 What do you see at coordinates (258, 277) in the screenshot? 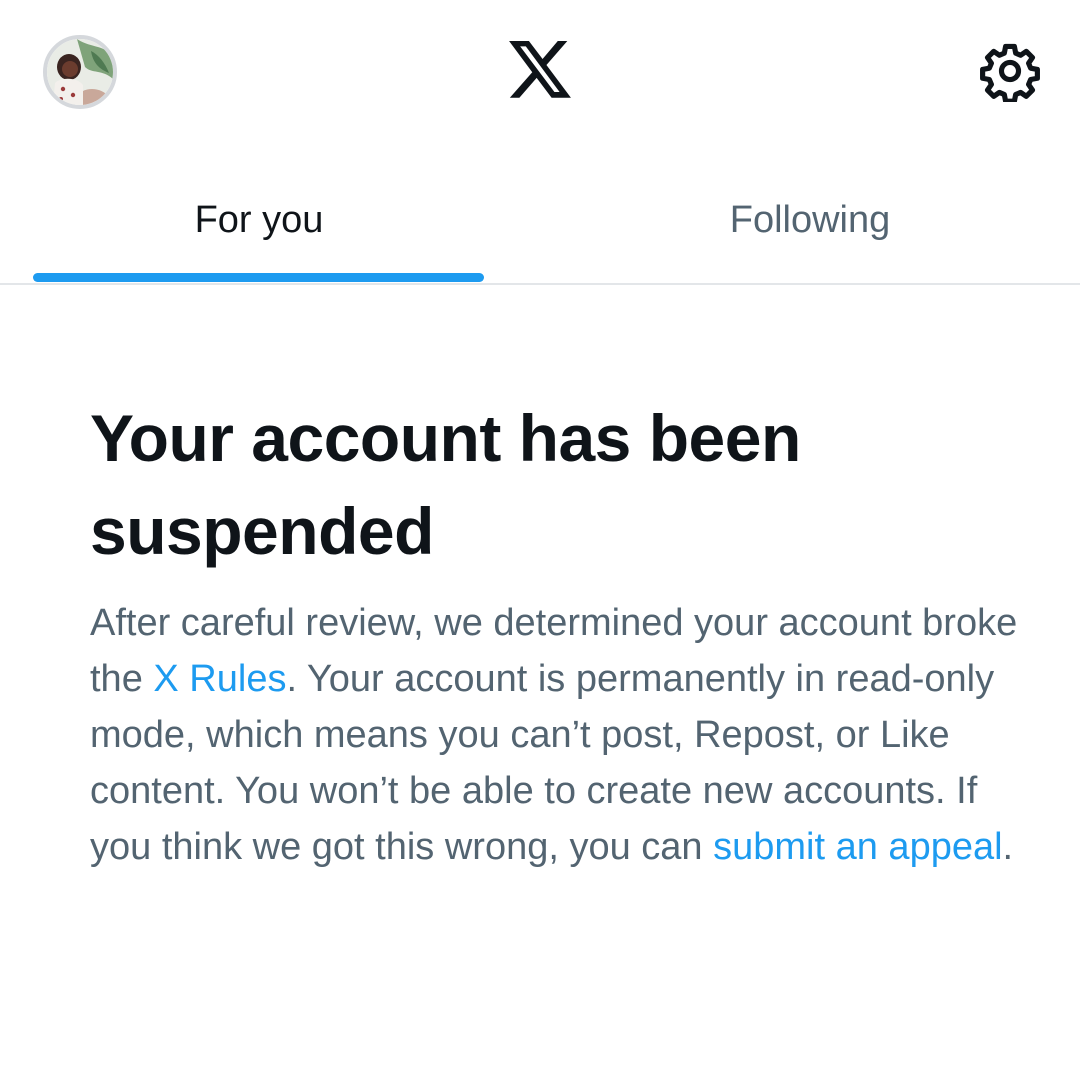
I see `active-tab-indicator` at bounding box center [258, 277].